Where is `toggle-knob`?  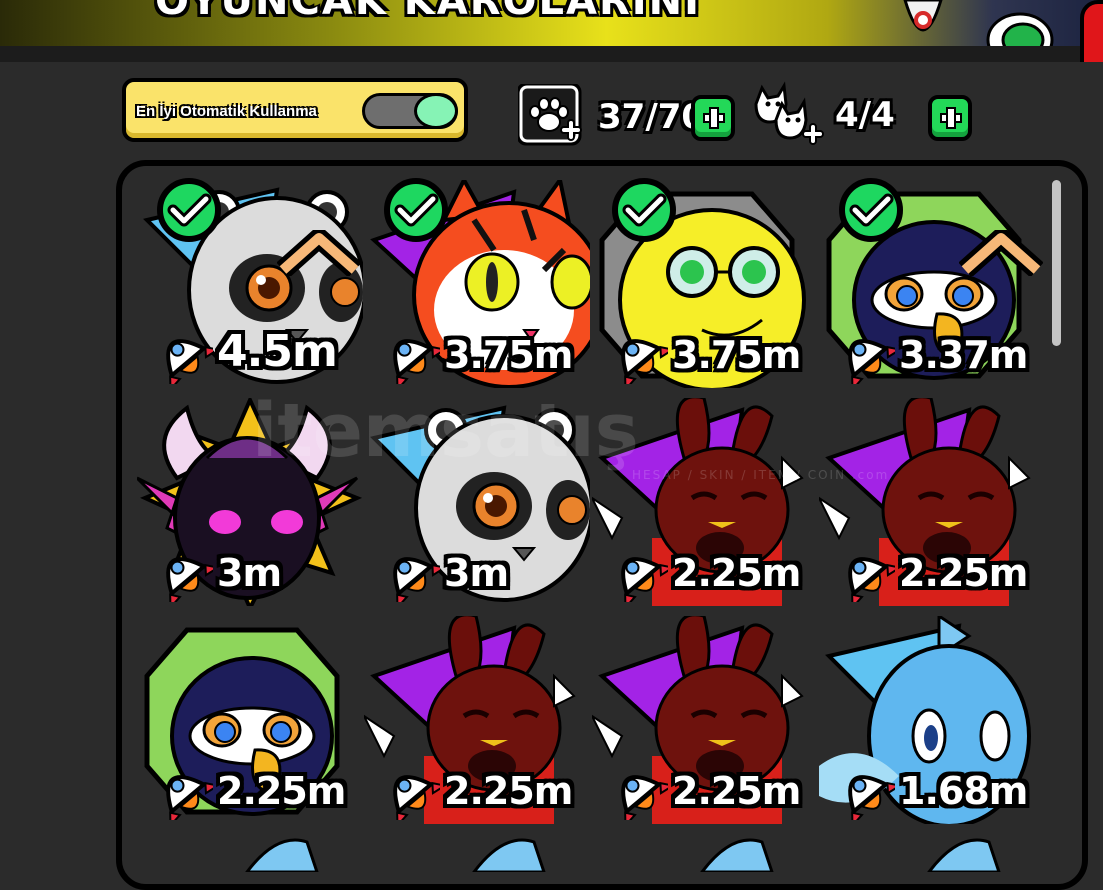
toggle-knob is located at coordinates (436, 111).